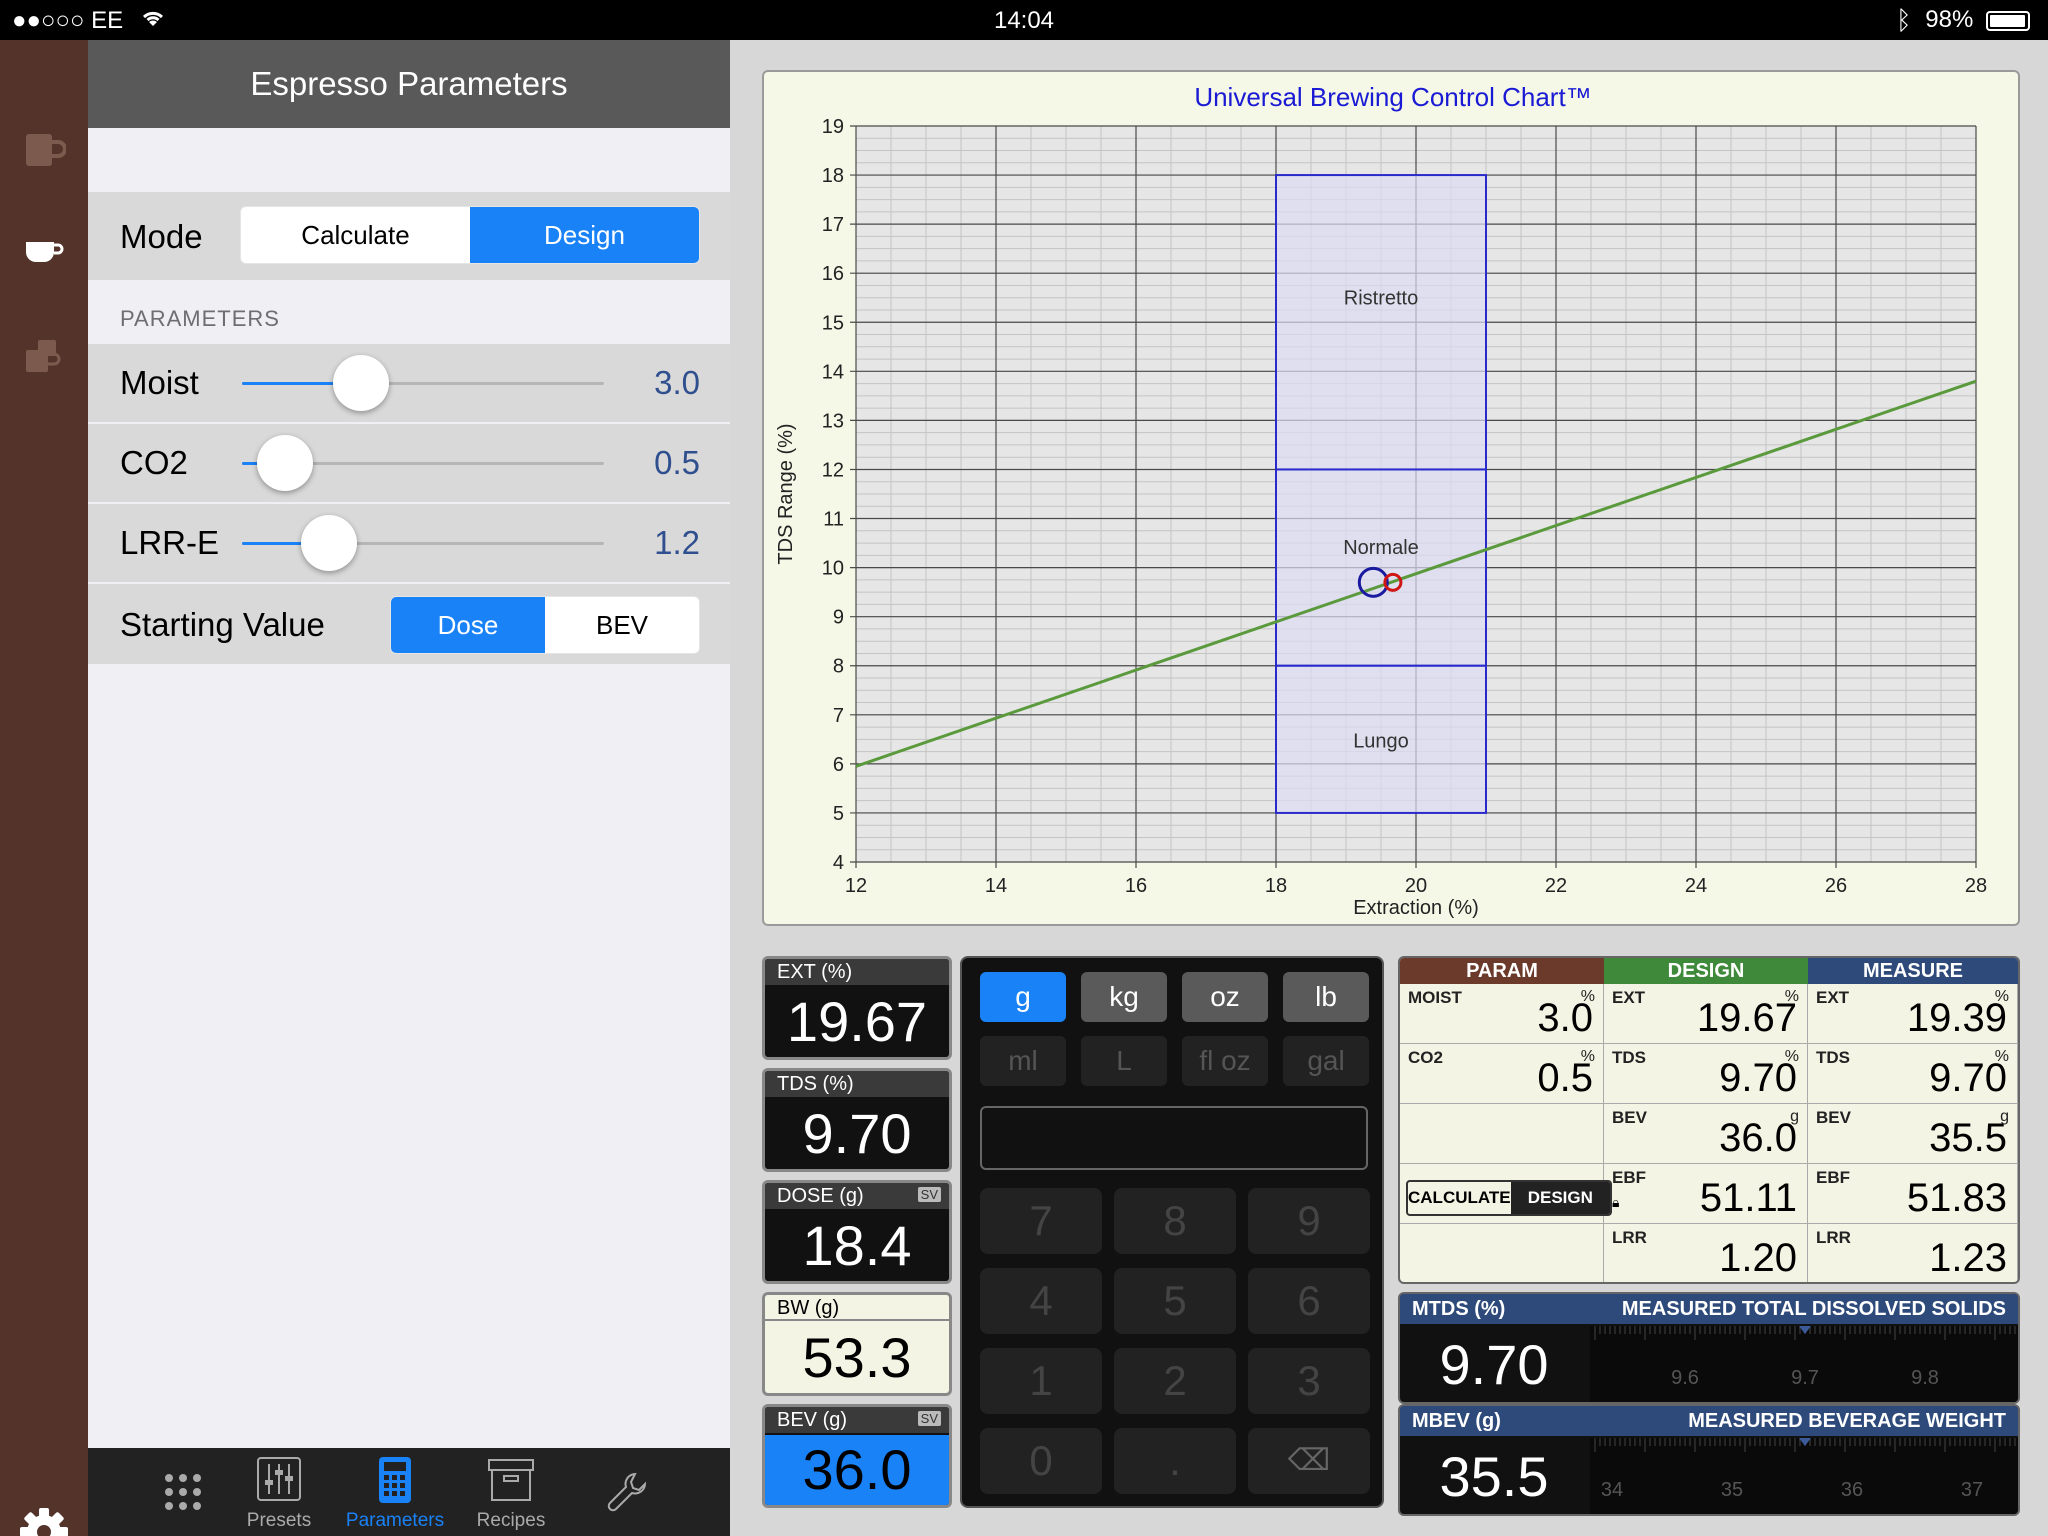  Describe the element at coordinates (1326, 1061) in the screenshot. I see `unit-button-gal: gal` at that location.